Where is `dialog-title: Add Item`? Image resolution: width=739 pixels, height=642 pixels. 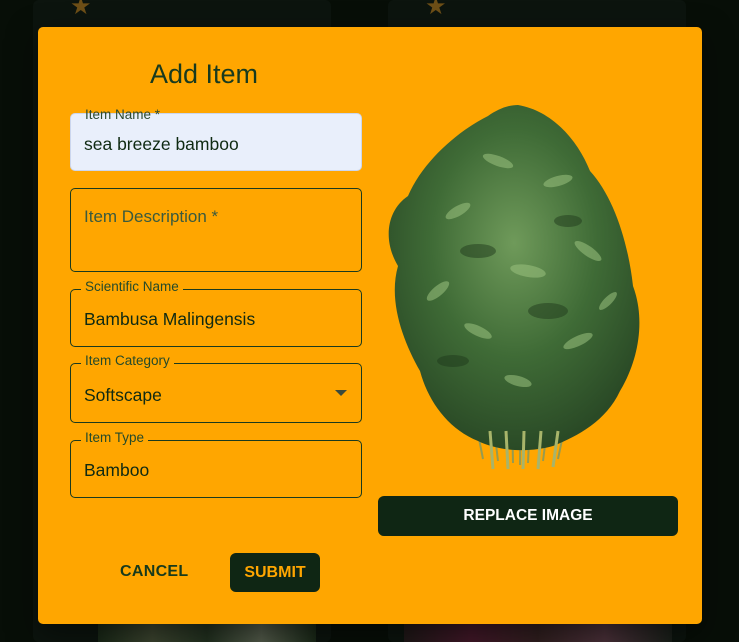 dialog-title: Add Item is located at coordinates (204, 74).